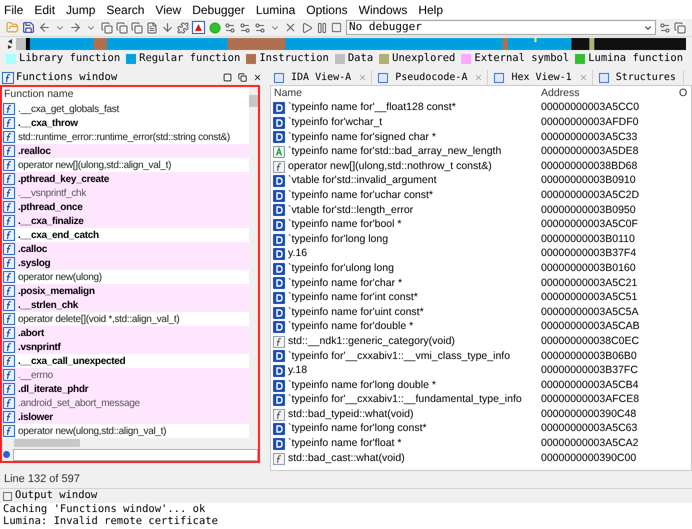 This screenshot has width=692, height=529. What do you see at coordinates (341, 268) in the screenshot?
I see `symbol-name: `typeinfo for'ulong long` at bounding box center [341, 268].